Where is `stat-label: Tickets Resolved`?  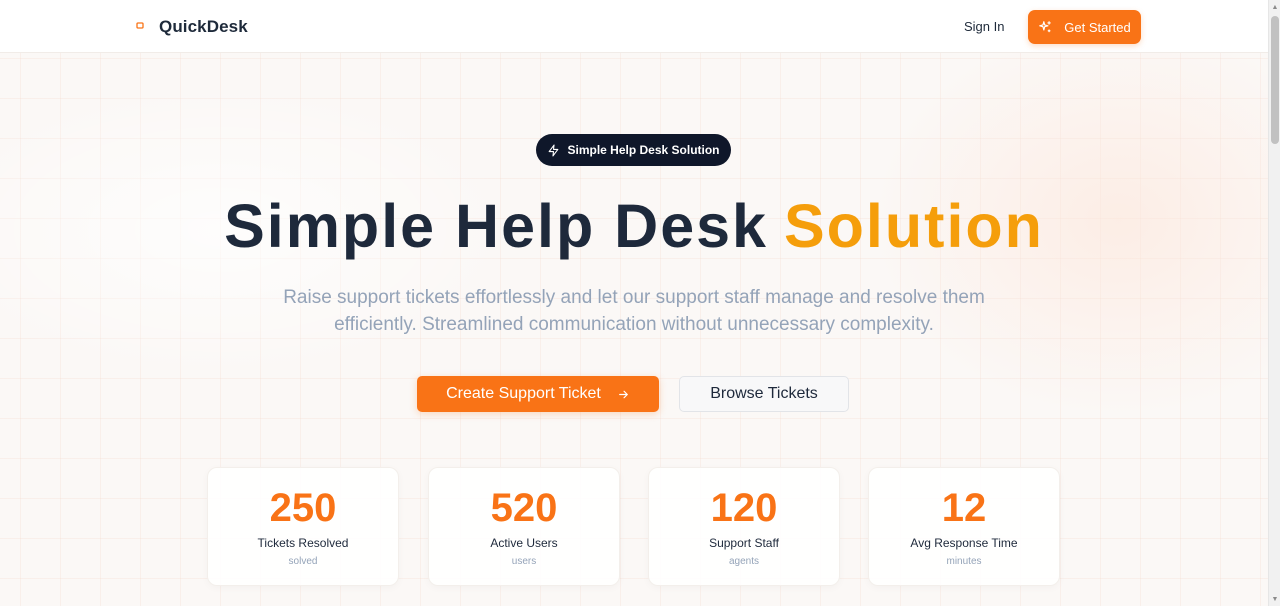 stat-label: Tickets Resolved is located at coordinates (303, 543).